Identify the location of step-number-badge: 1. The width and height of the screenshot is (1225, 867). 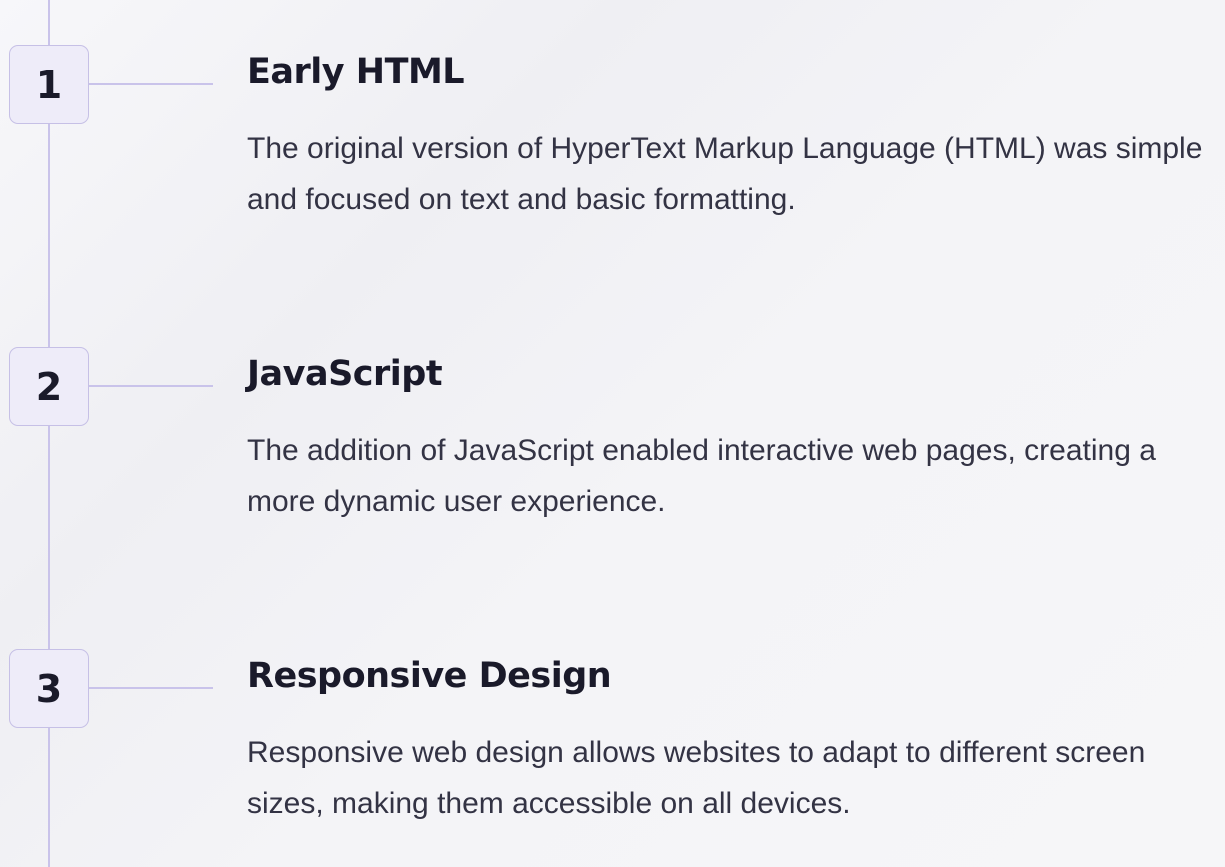
(49, 84).